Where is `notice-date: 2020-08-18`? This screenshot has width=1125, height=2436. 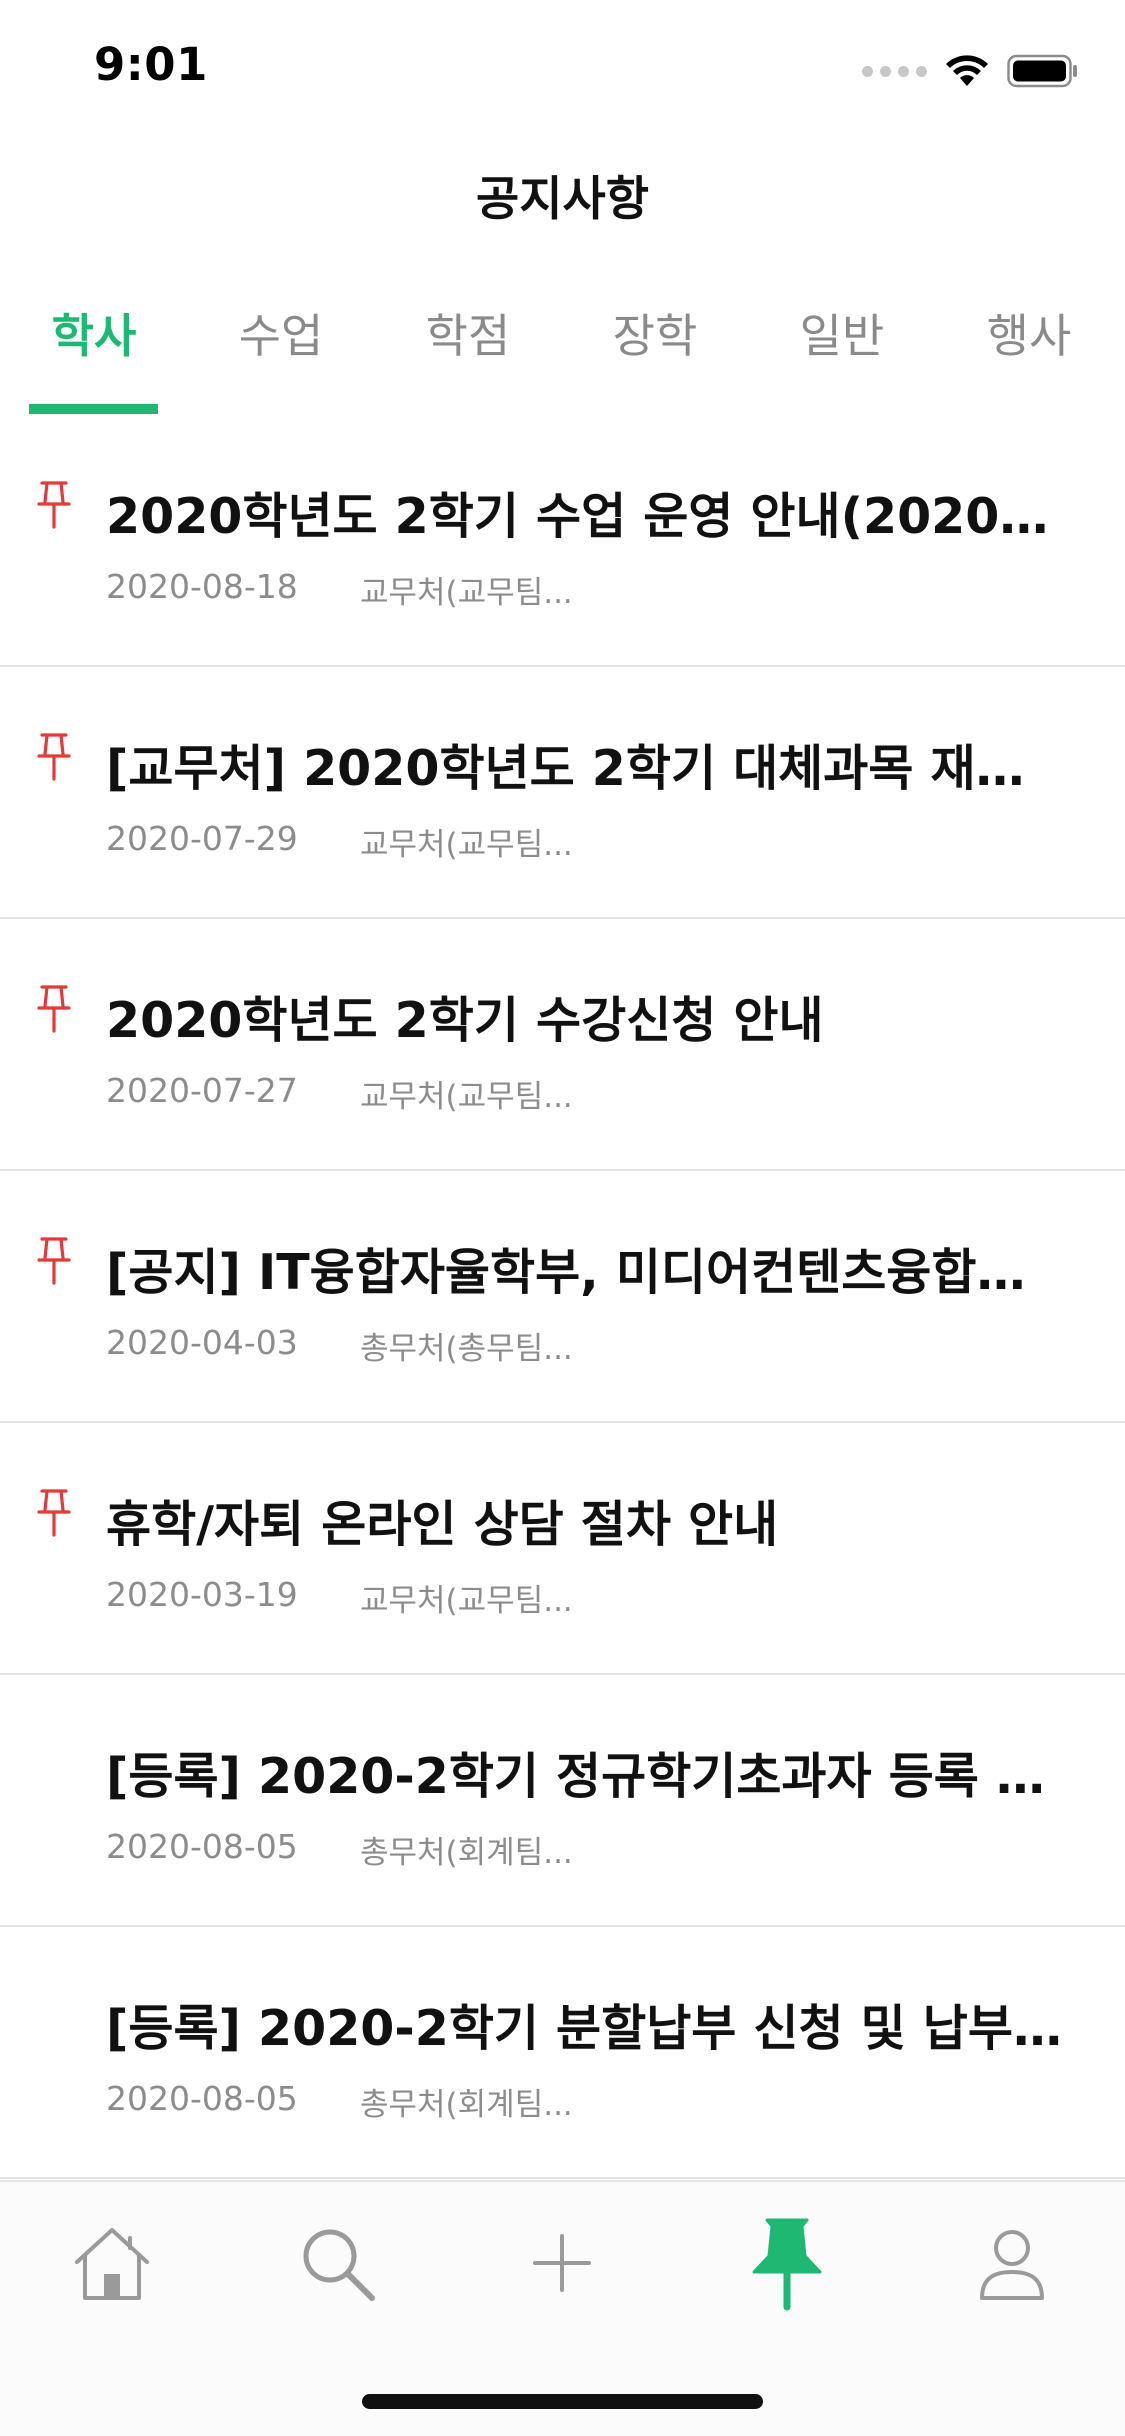 notice-date: 2020-08-18 is located at coordinates (202, 586).